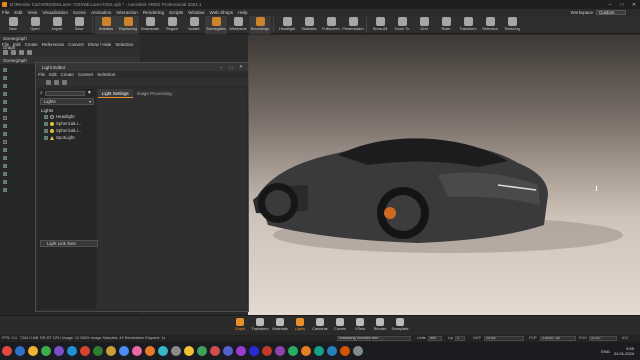 The height and width of the screenshot is (360, 640). What do you see at coordinates (101, 12) in the screenshot?
I see `menu-animation: Animation` at bounding box center [101, 12].